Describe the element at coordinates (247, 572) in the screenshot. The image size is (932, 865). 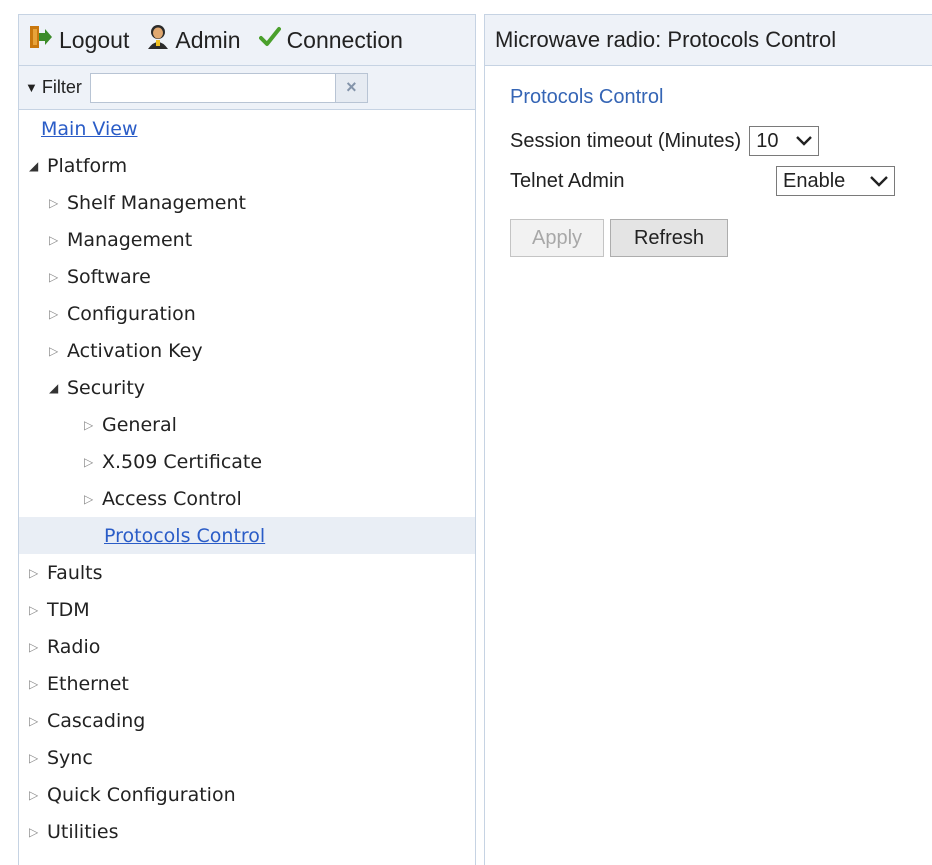
I see `tree-item: ▷ Faults` at that location.